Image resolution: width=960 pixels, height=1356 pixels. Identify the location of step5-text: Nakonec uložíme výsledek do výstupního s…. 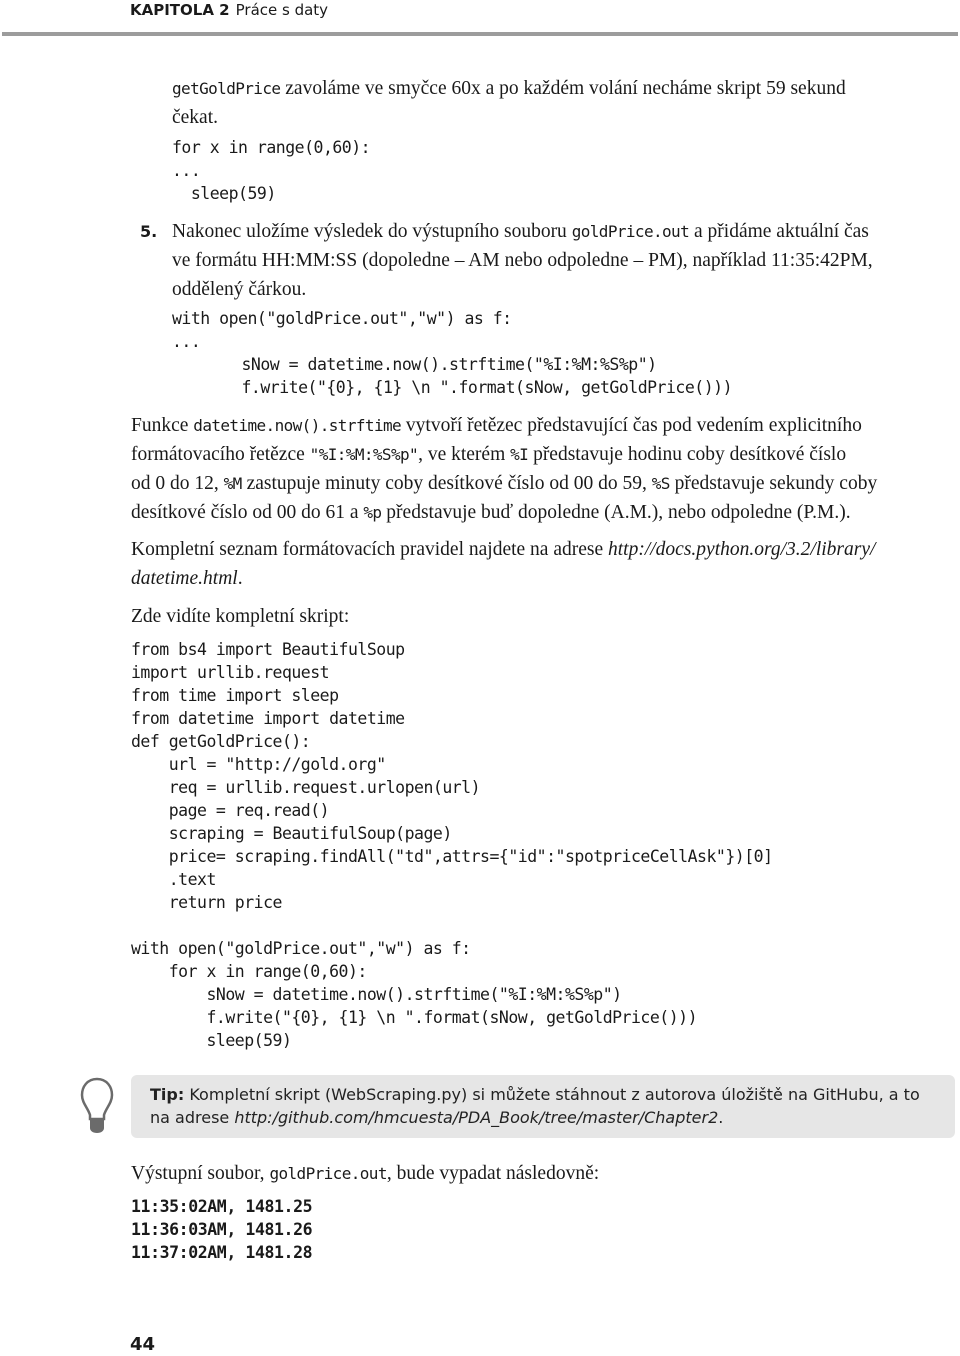
(372, 231).